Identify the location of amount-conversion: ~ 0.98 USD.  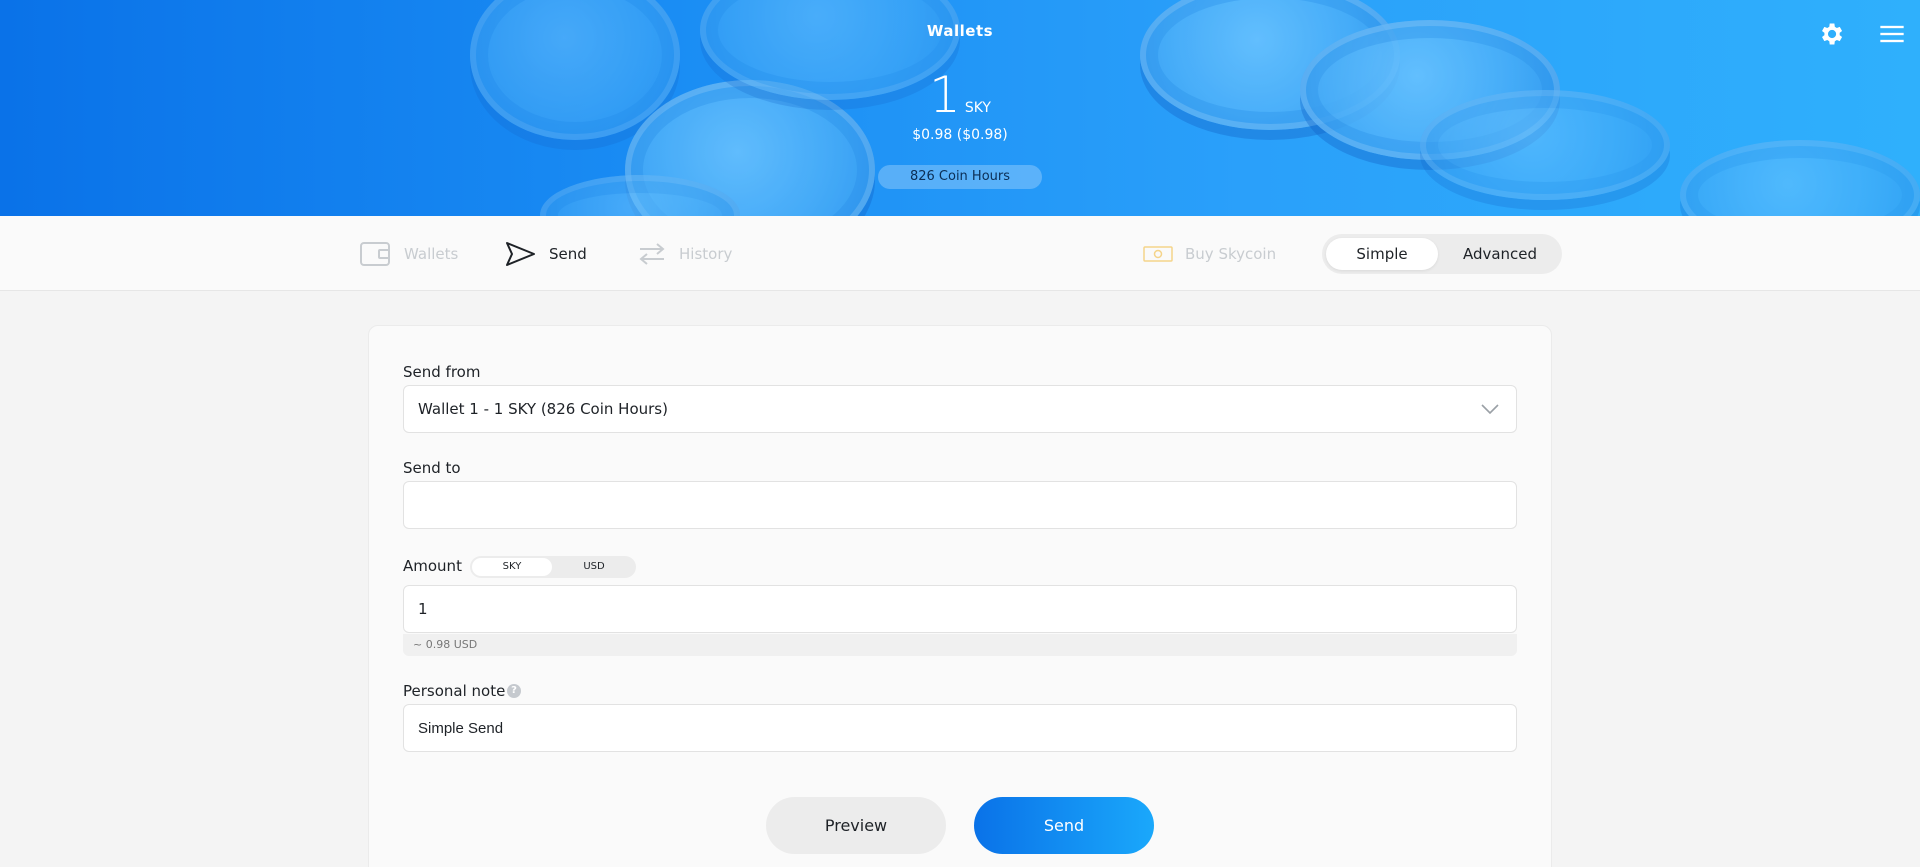
(960, 645).